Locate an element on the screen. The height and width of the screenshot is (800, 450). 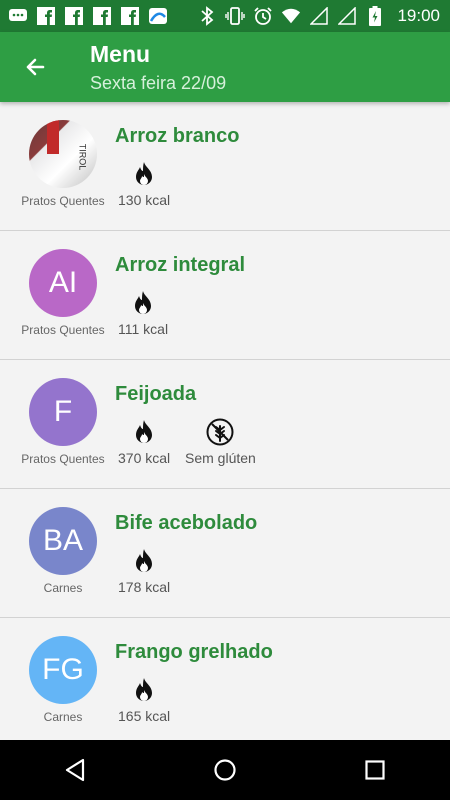
calories-attribute: 165 kcal is located at coordinates (144, 700).